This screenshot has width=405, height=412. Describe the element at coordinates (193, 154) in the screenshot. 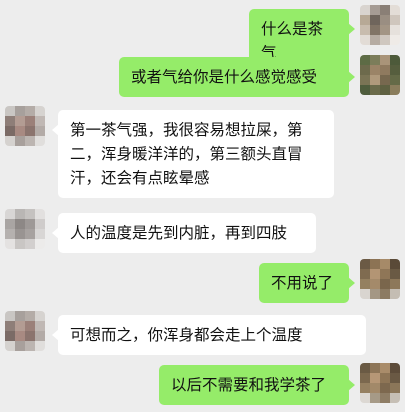

I see `message-bubble-incoming: 第一茶气强，我很容易想拉屎，第二，浑身暖洋洋的，第三额头直冒汗，还会有点眩晕感` at that location.